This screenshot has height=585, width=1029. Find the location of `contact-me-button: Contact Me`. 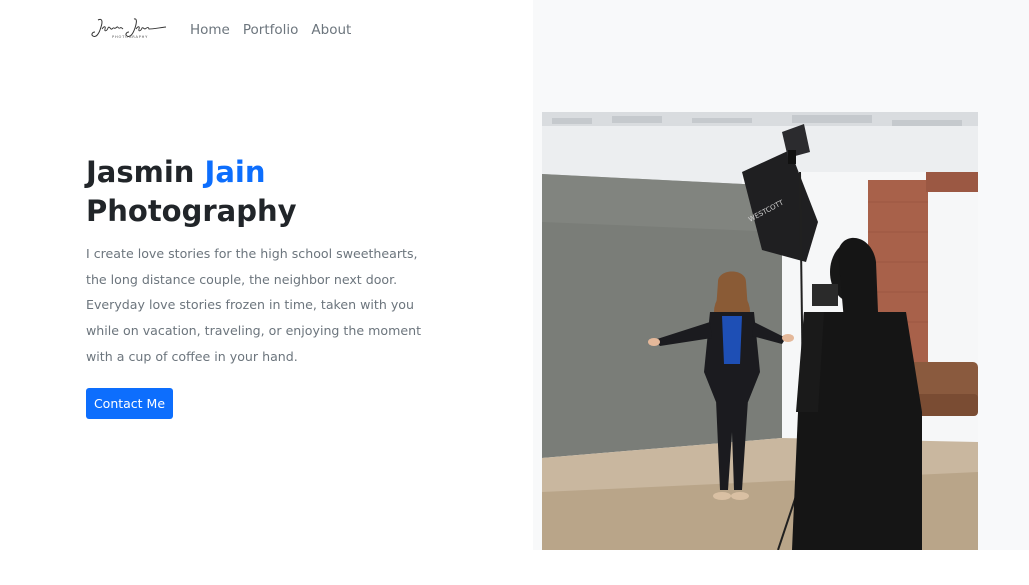

contact-me-button: Contact Me is located at coordinates (129, 403).